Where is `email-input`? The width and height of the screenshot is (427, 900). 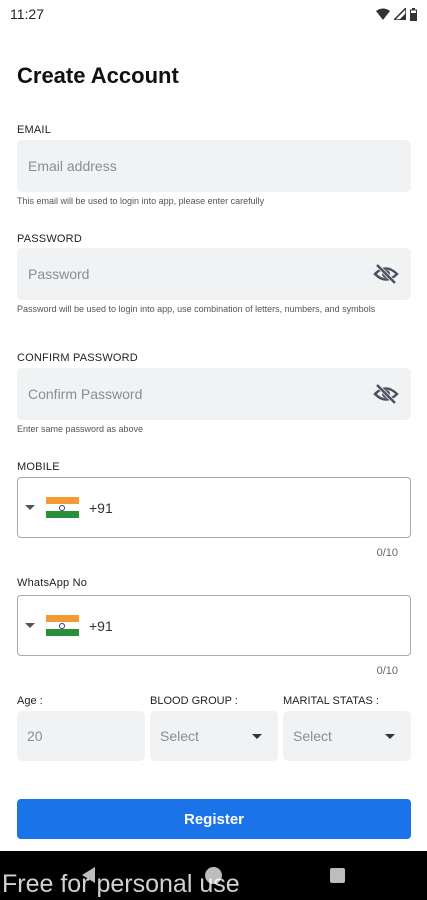
email-input is located at coordinates (214, 166).